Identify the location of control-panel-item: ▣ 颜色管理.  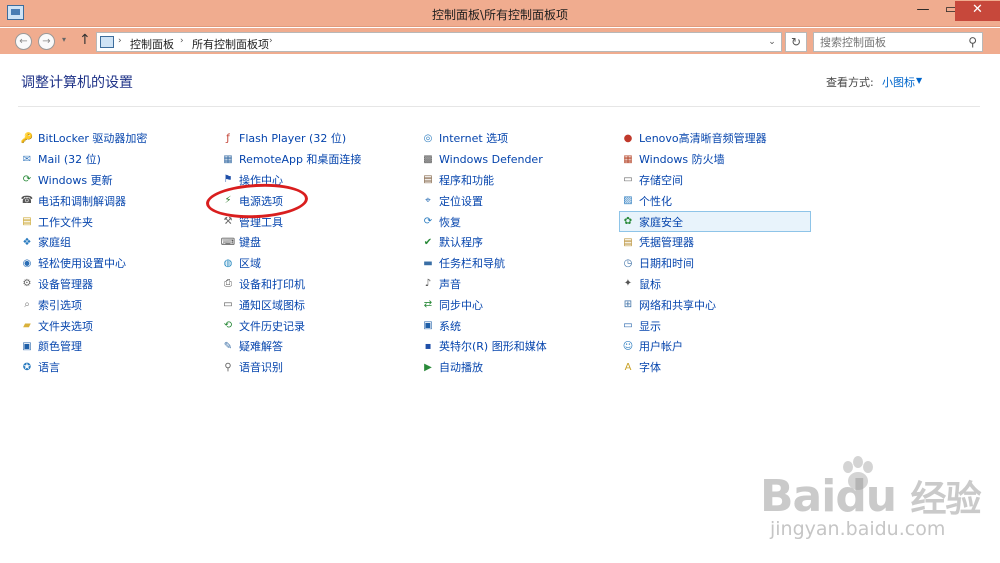
(116, 346).